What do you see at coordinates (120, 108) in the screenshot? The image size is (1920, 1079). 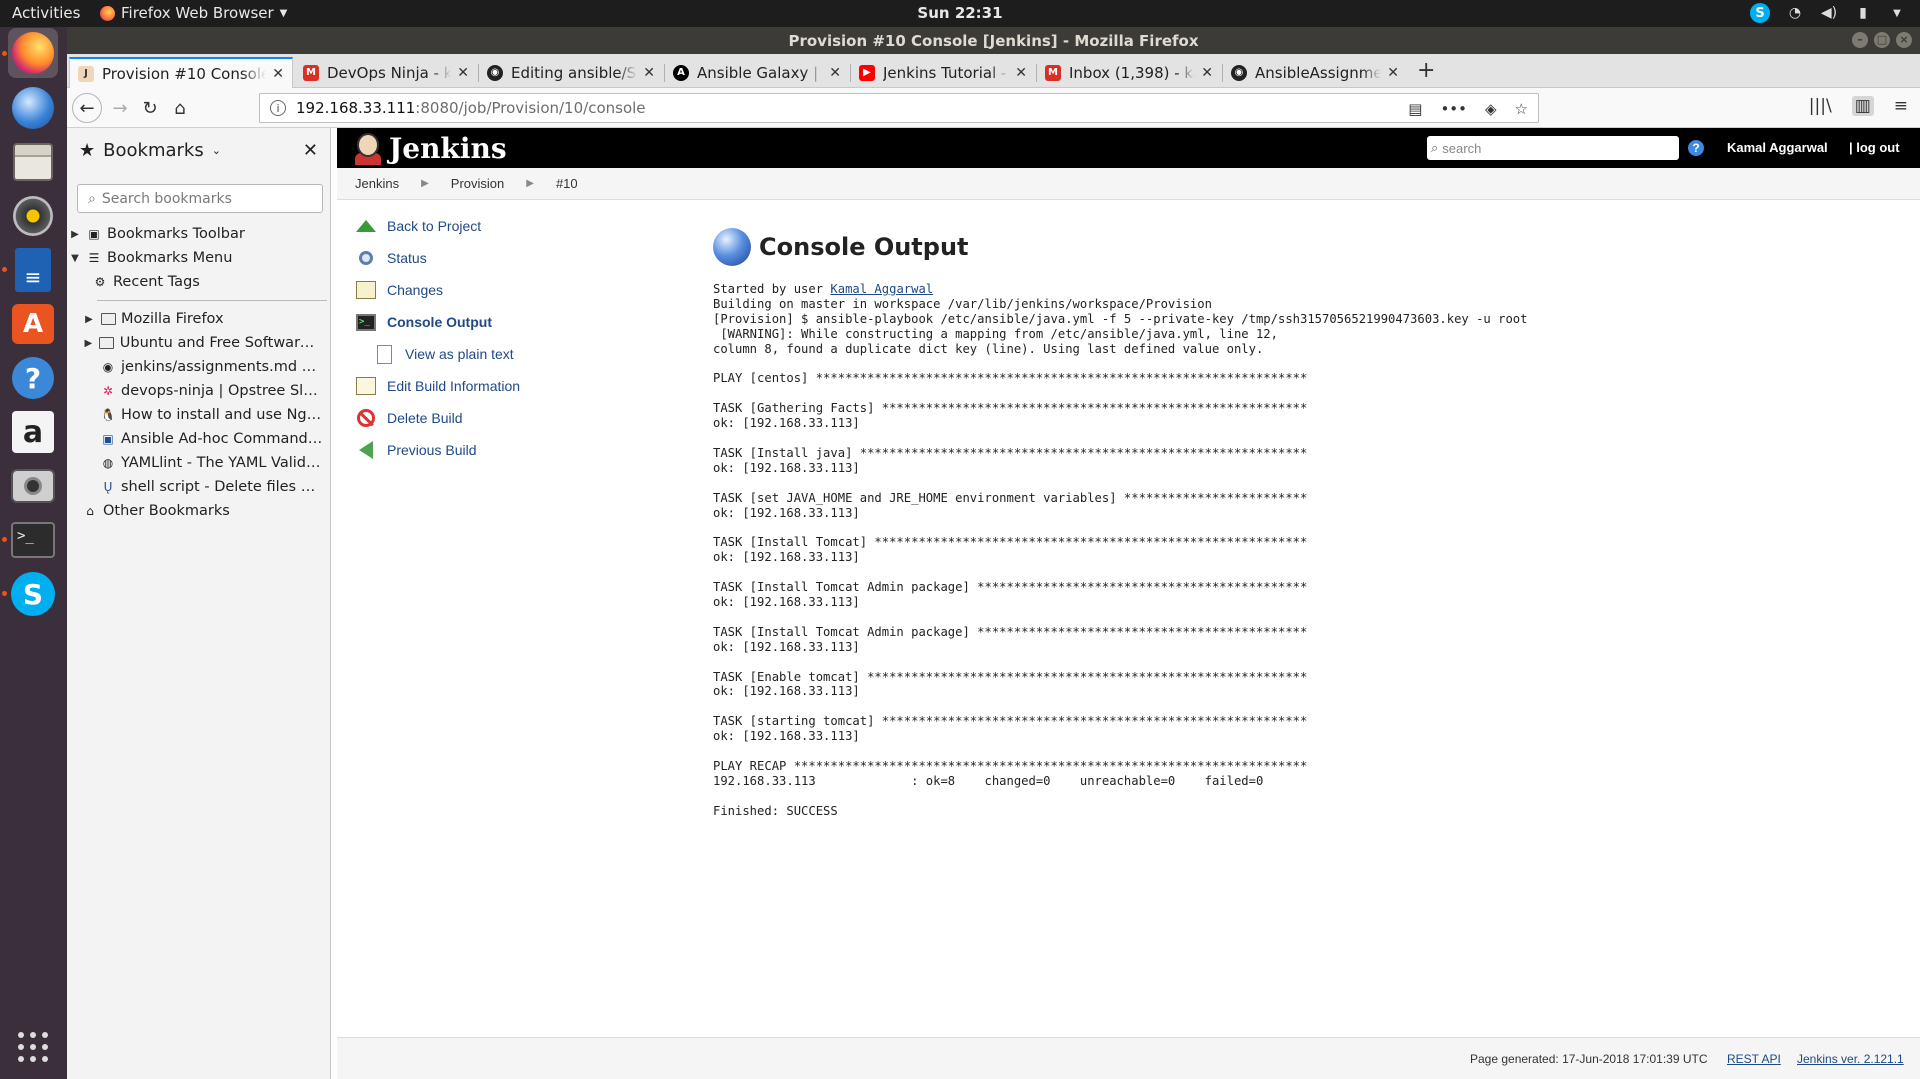 I see `forward-button: →` at bounding box center [120, 108].